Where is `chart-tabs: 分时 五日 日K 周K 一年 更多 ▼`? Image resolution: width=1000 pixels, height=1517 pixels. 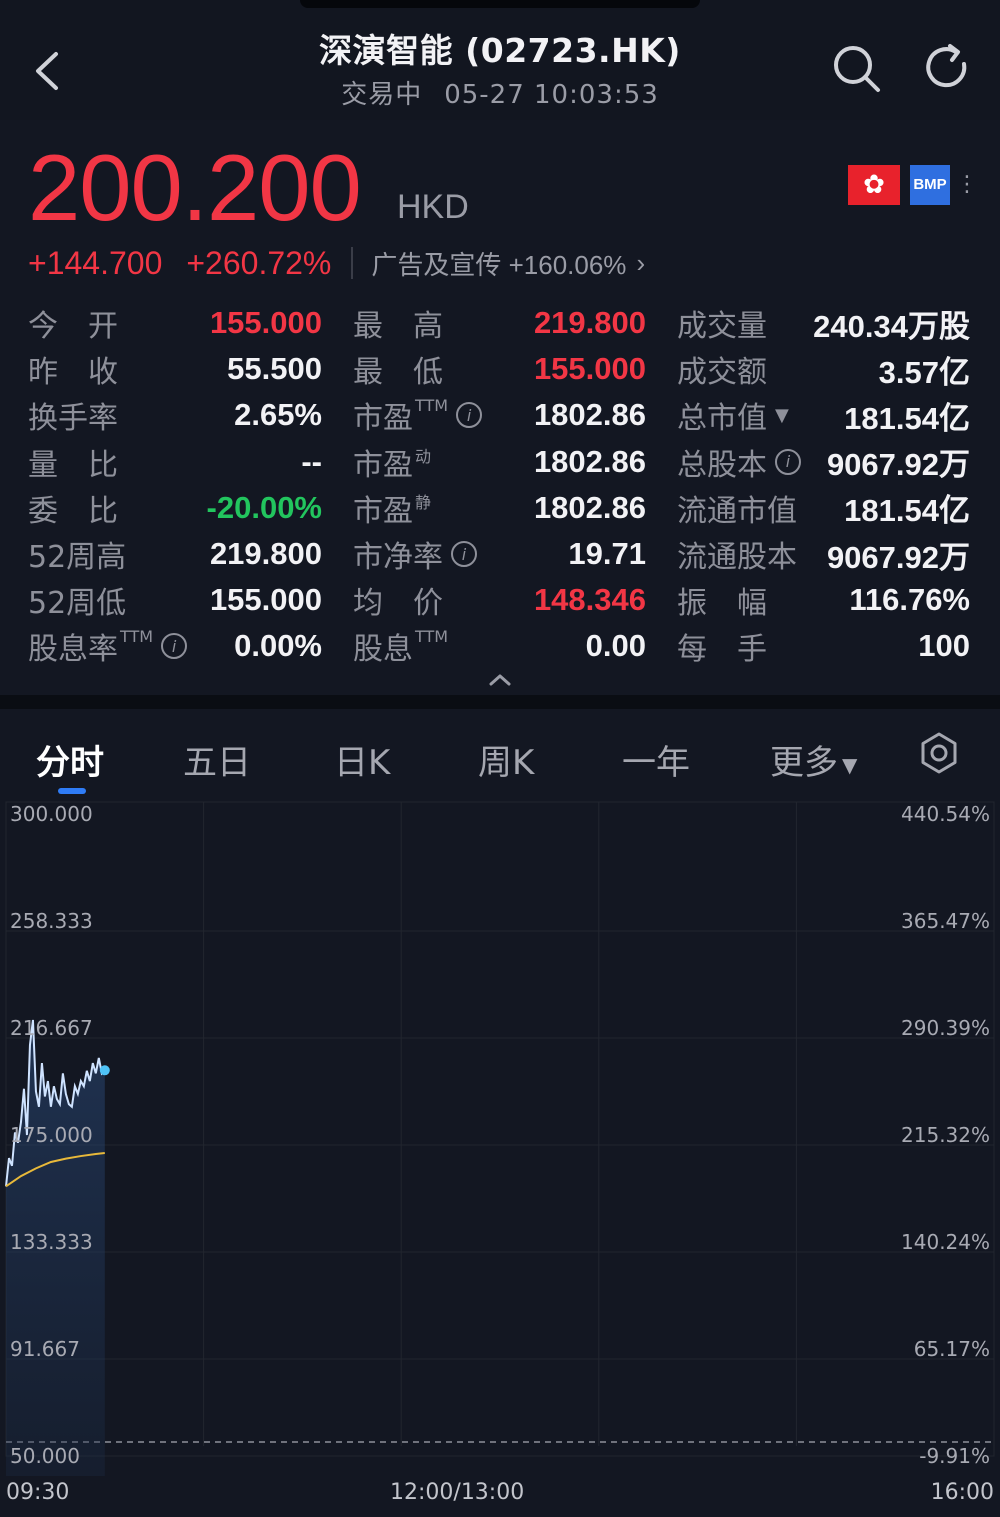 chart-tabs: 分时 五日 日K 周K 一年 更多 ▼ is located at coordinates (500, 755).